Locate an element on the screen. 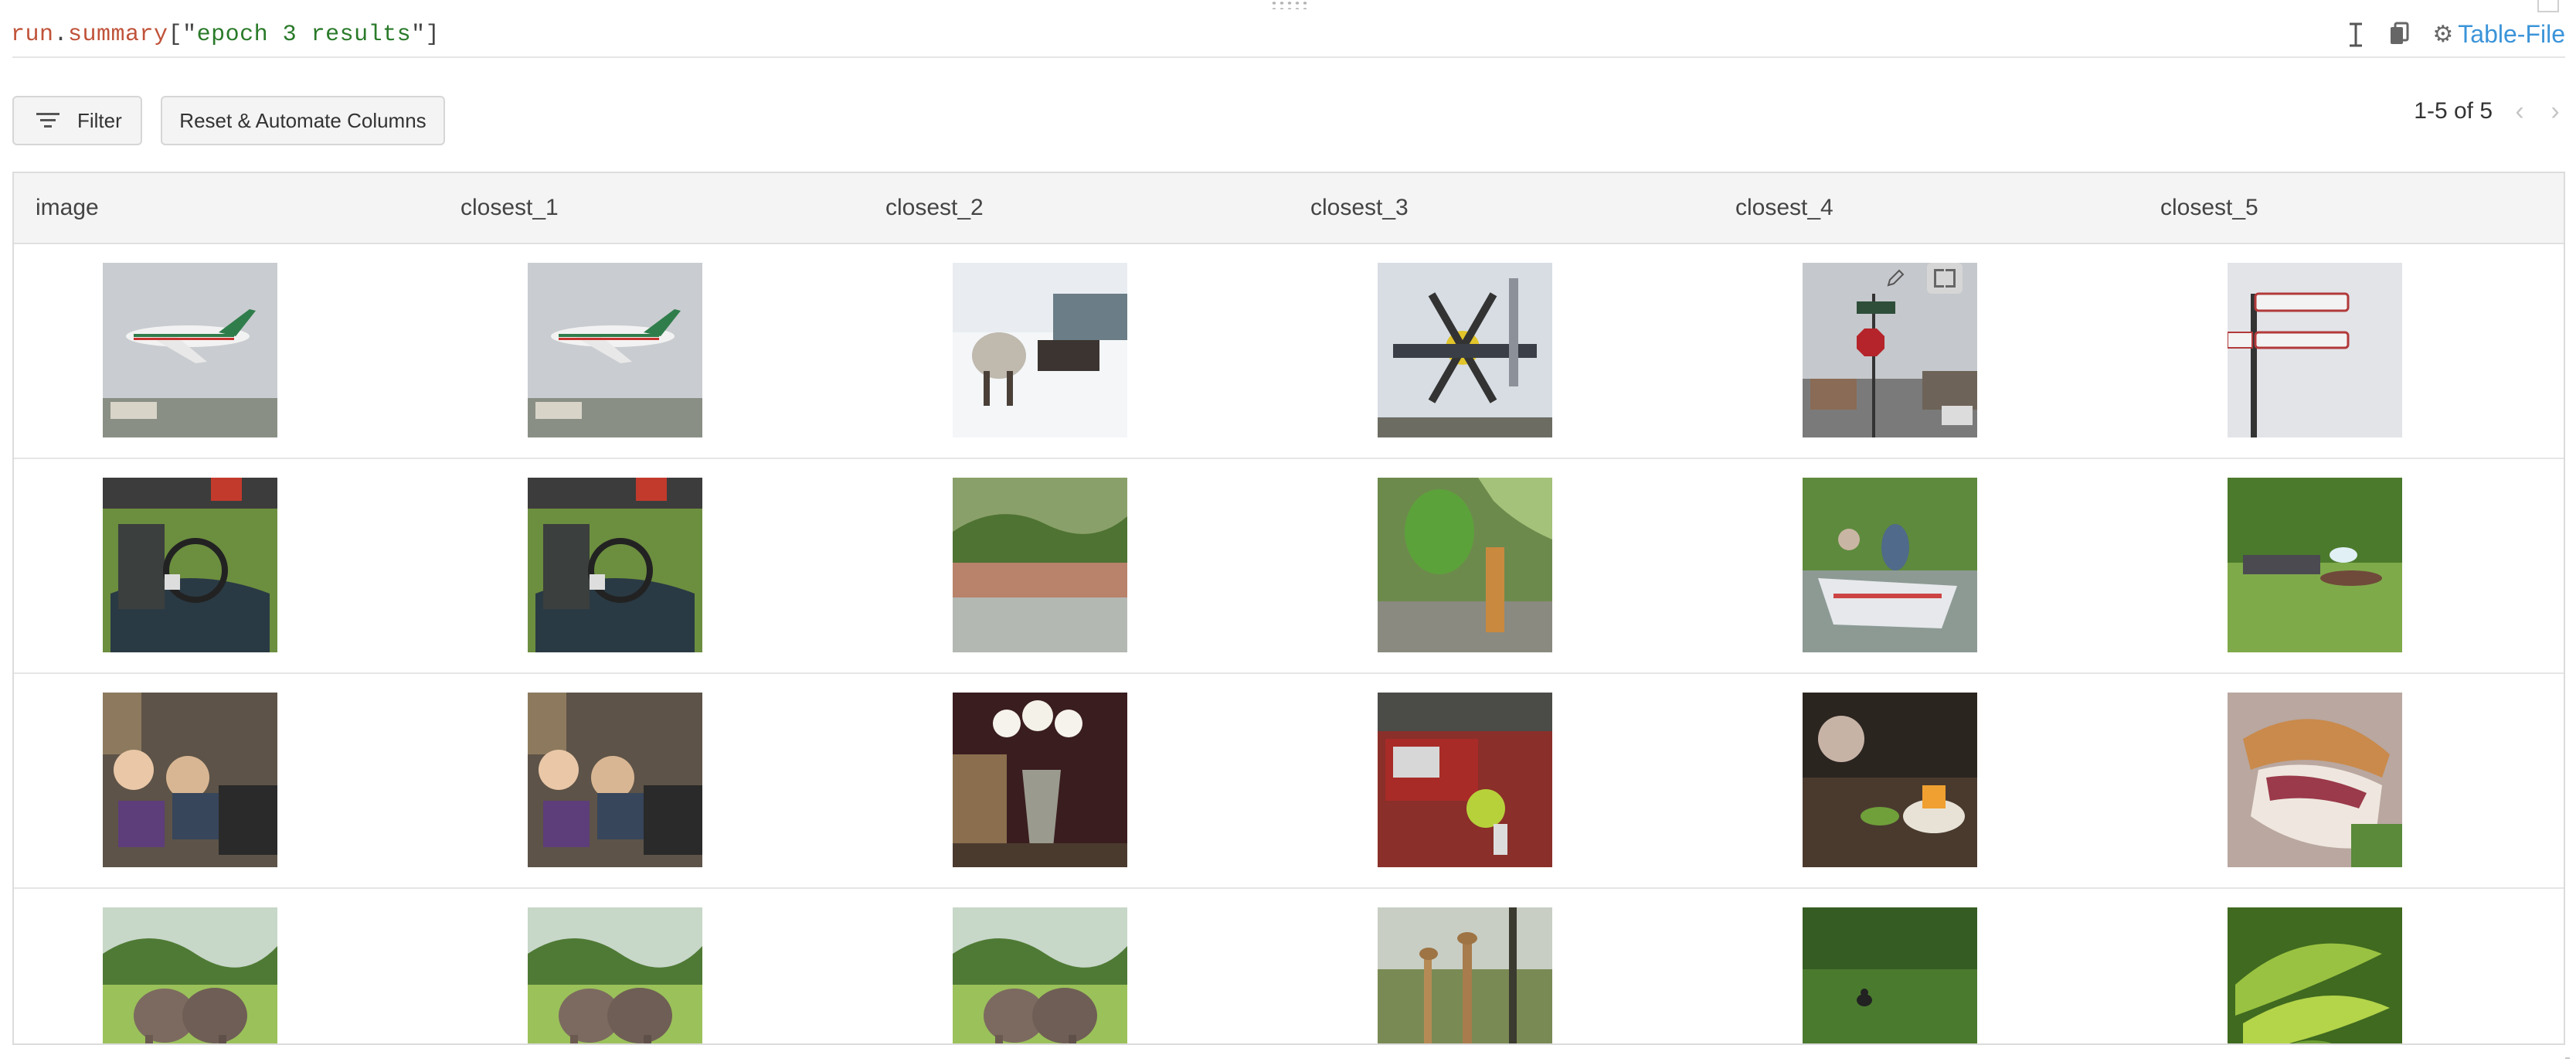  expr-attribute: summary is located at coordinates (118, 35).